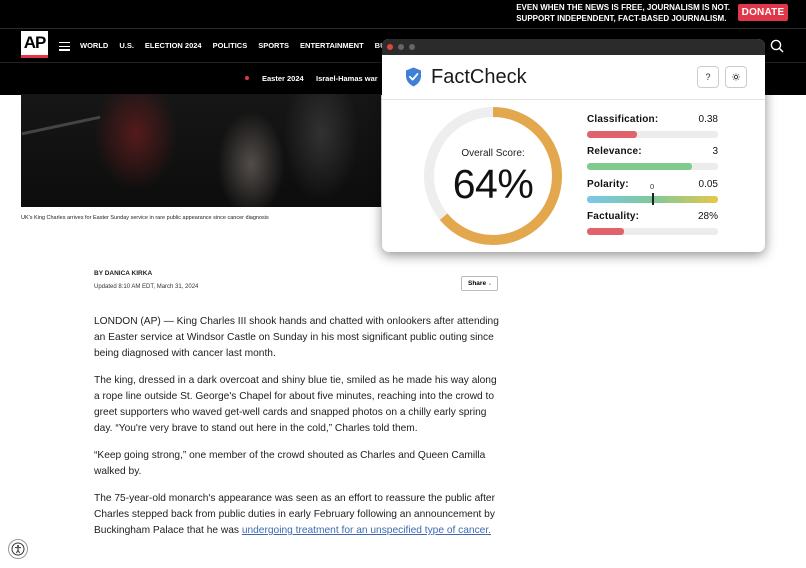  I want to click on menu-icon, so click(64, 46).